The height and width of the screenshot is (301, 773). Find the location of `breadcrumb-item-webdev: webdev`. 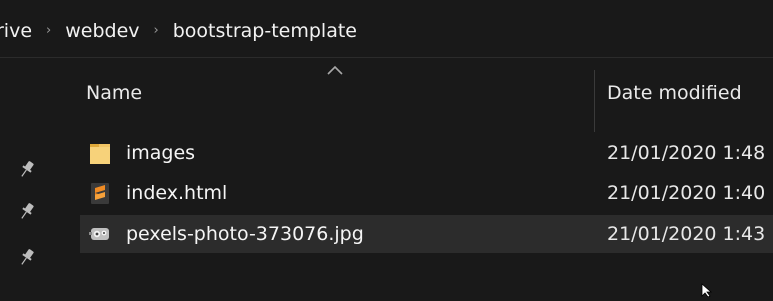

breadcrumb-item-webdev: webdev is located at coordinates (102, 31).